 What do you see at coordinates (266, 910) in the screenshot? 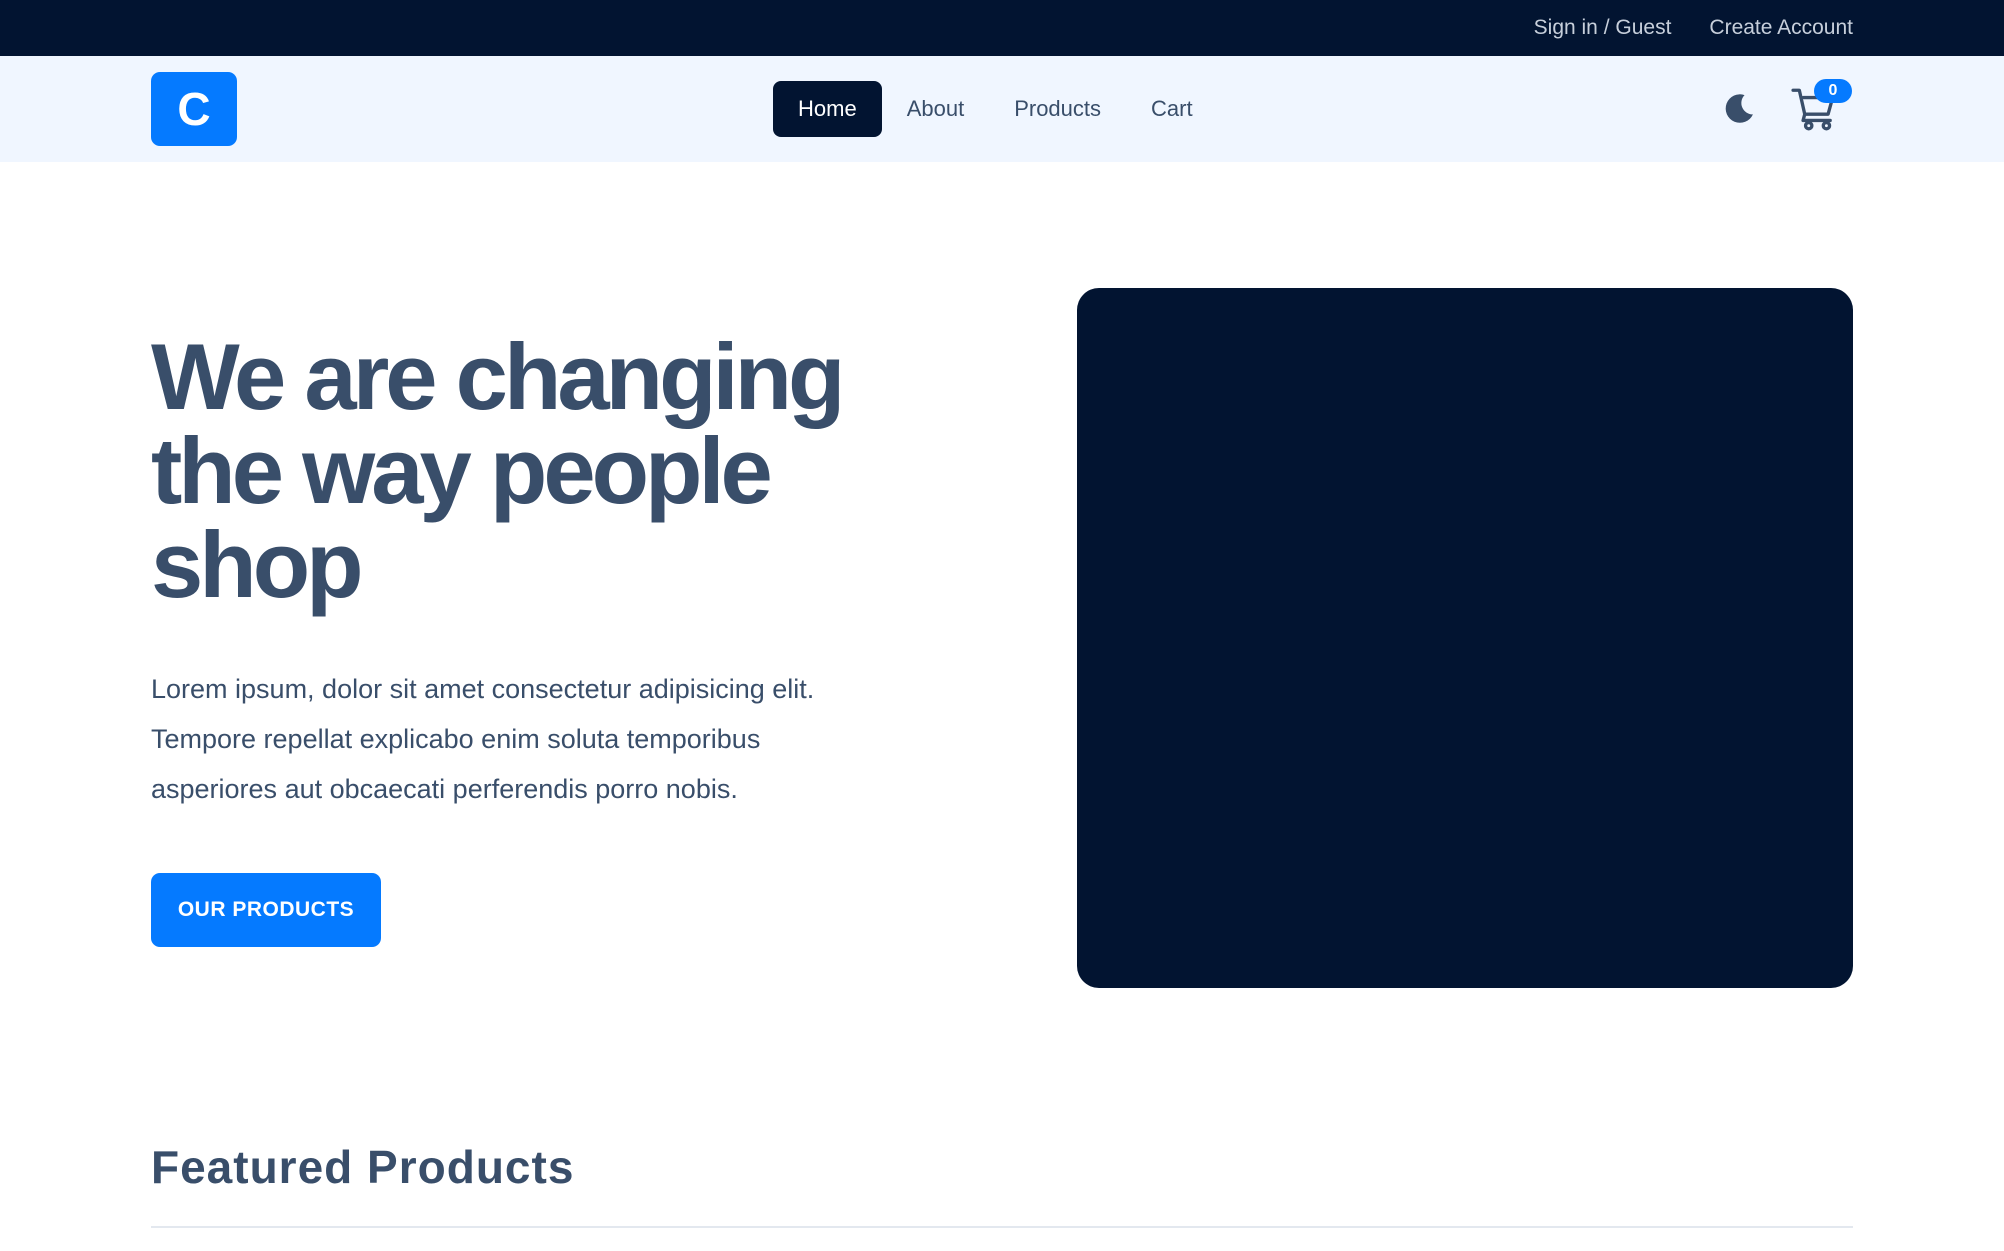
I see `our-products-button: OUR PRODUCTS` at bounding box center [266, 910].